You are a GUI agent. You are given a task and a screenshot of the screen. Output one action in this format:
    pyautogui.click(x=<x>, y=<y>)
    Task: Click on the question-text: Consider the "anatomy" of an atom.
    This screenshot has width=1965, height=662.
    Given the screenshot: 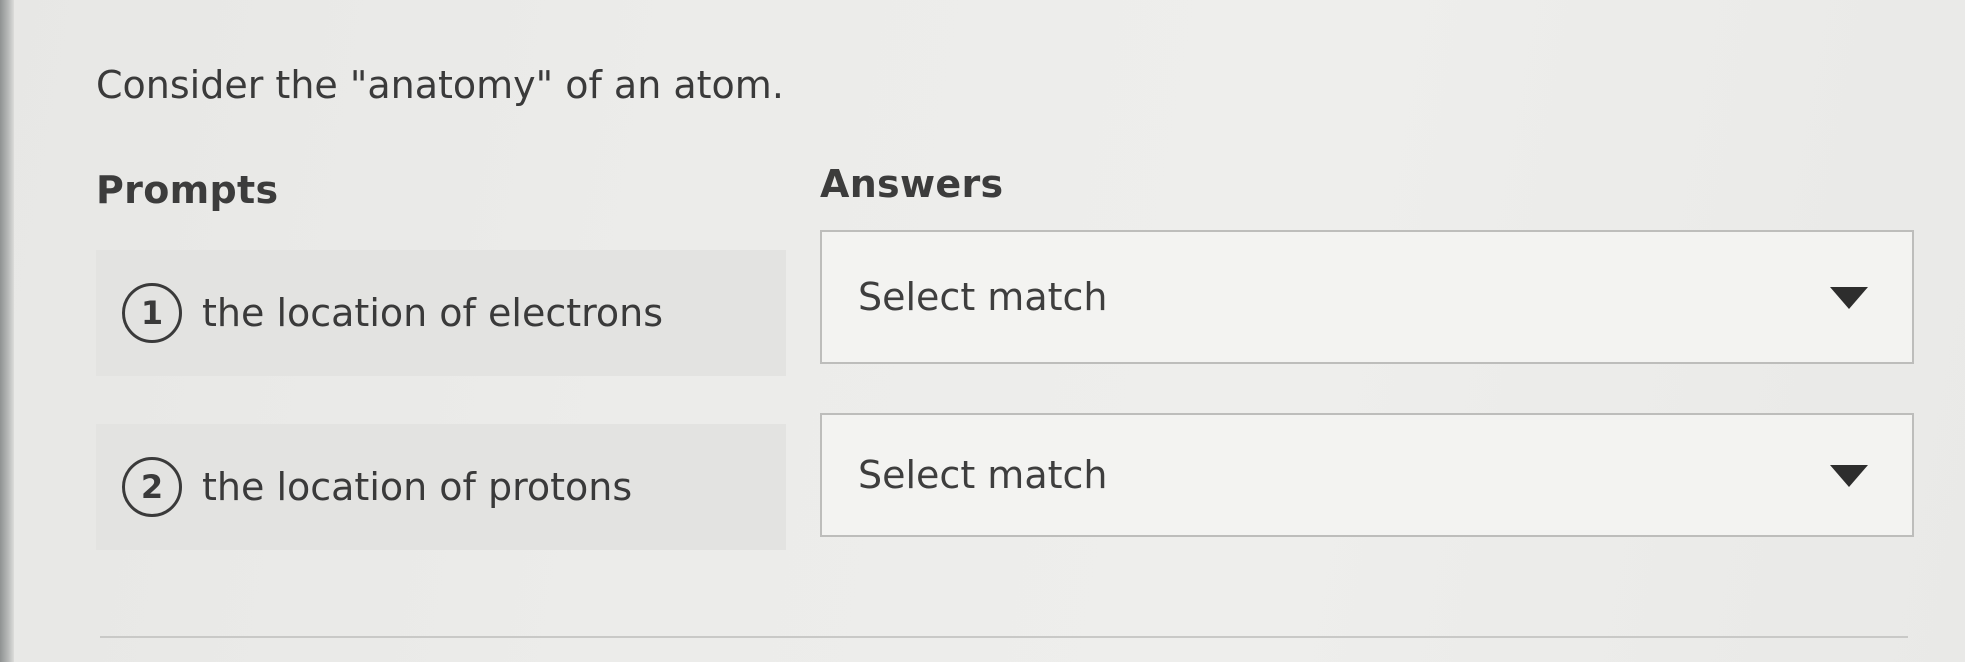 What is the action you would take?
    pyautogui.click(x=440, y=85)
    